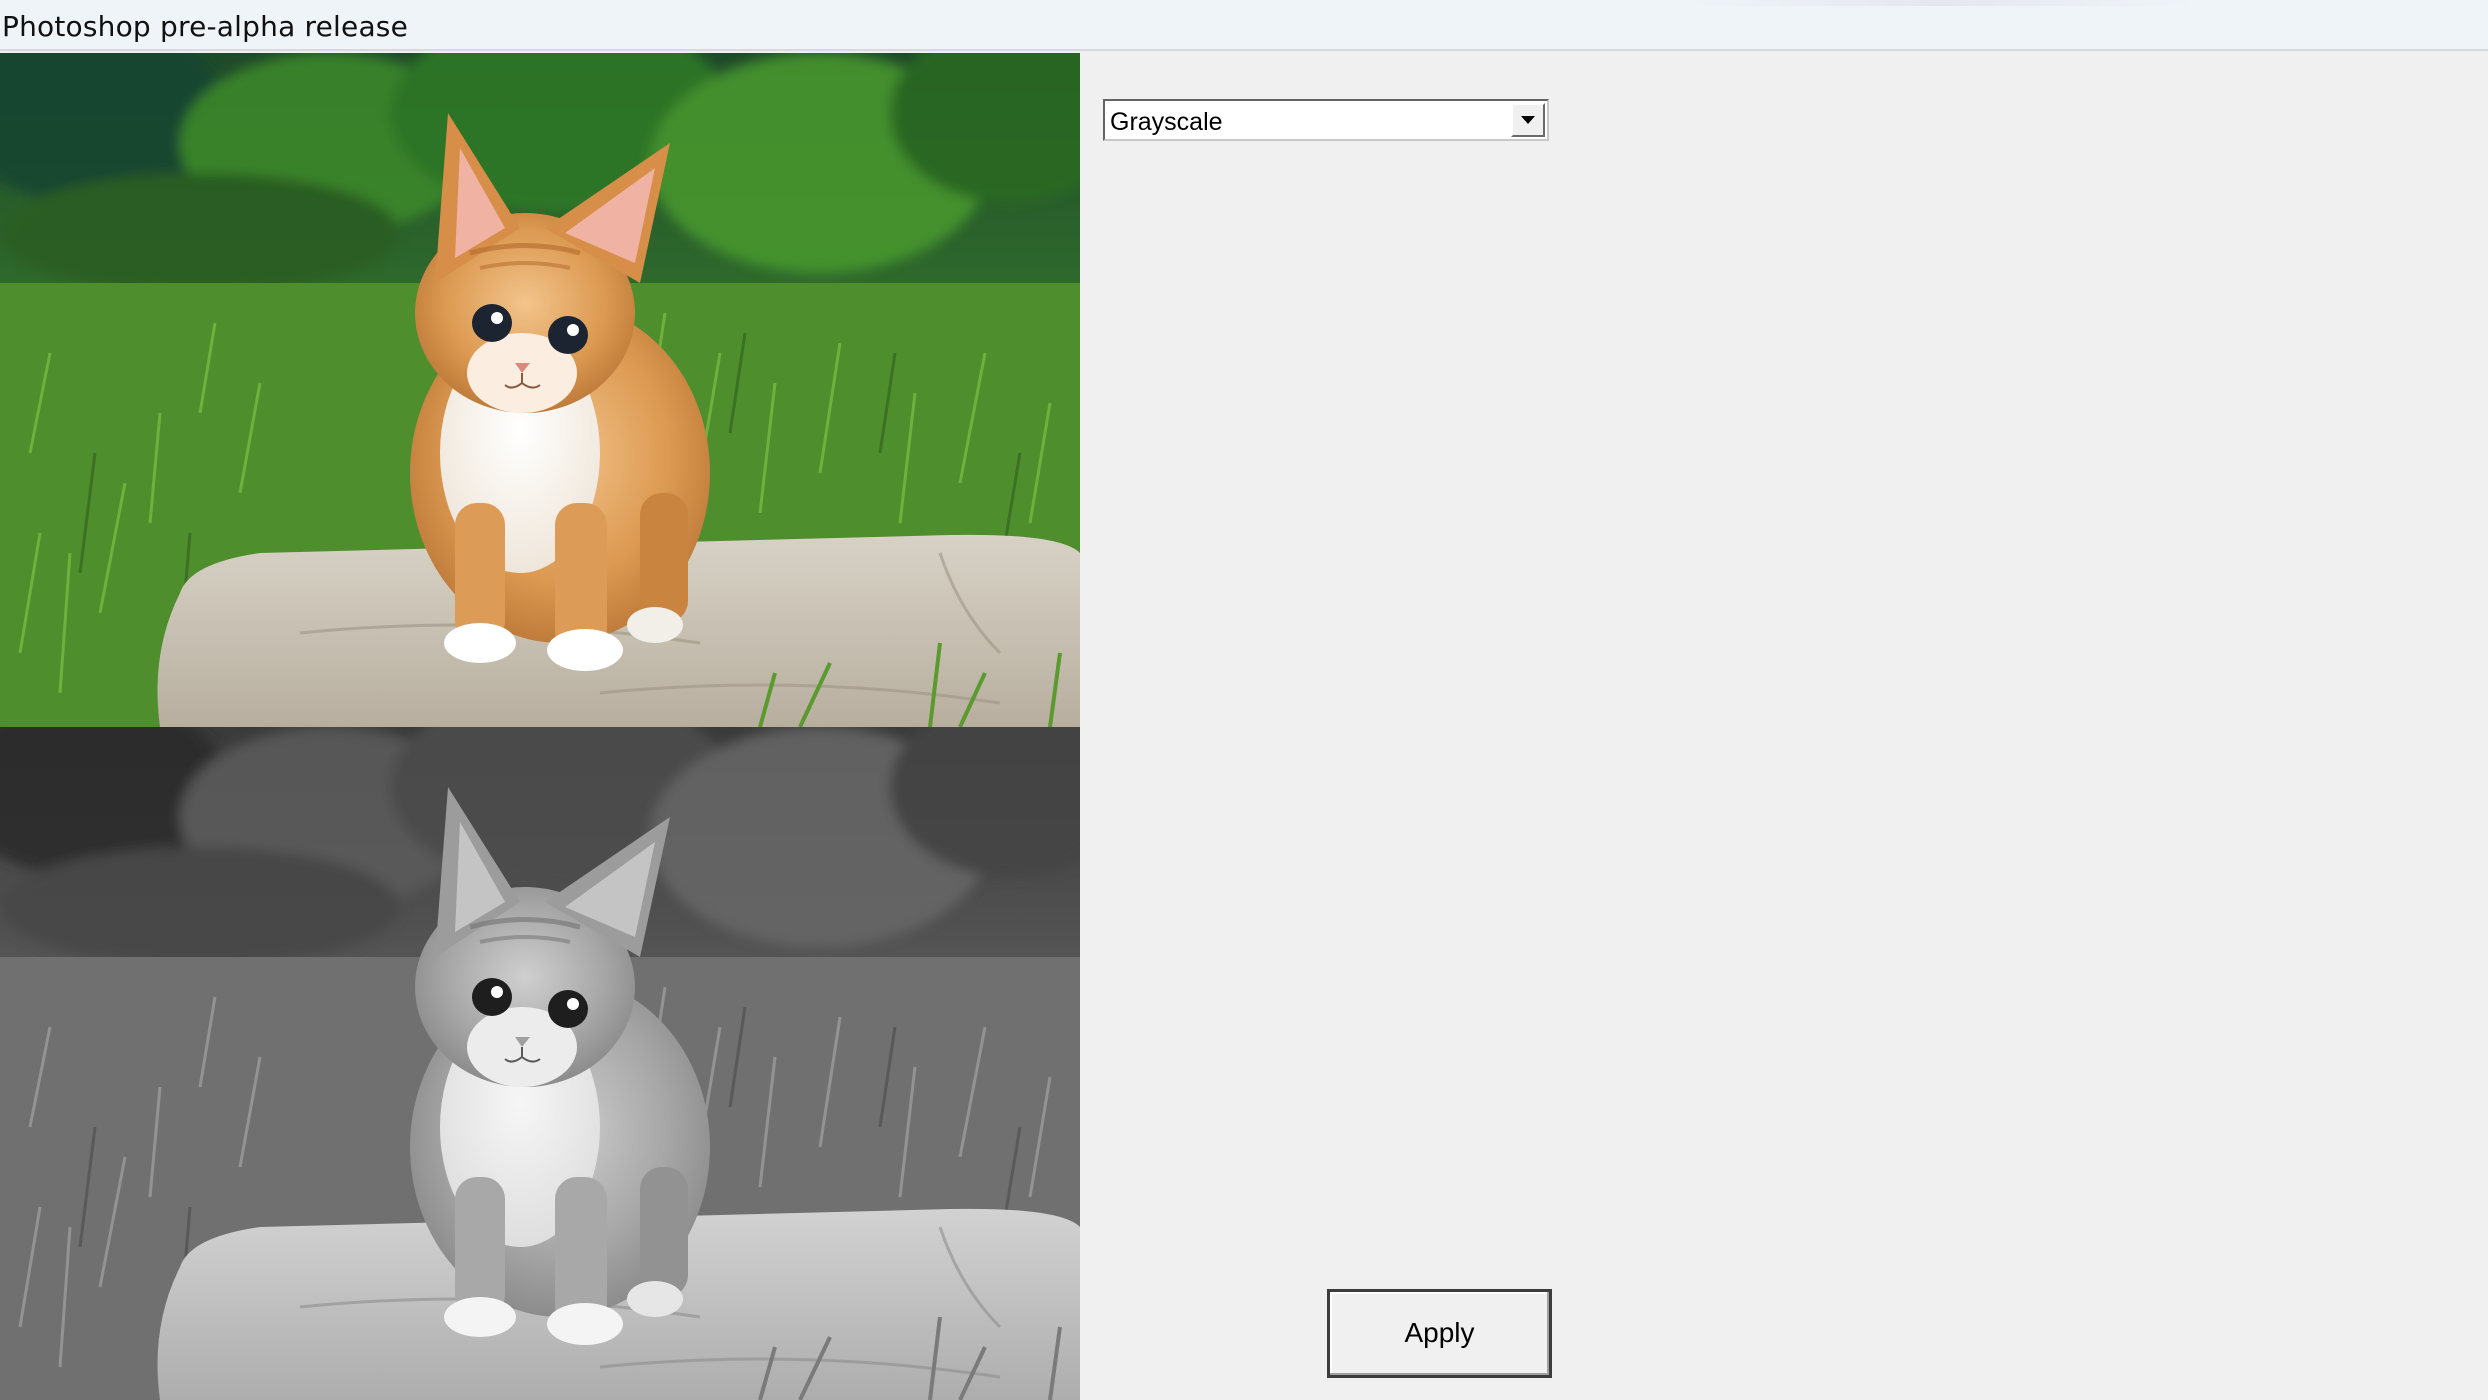 The image size is (2488, 1400). Describe the element at coordinates (1326, 120) in the screenshot. I see `filter-select: Grayscale` at that location.